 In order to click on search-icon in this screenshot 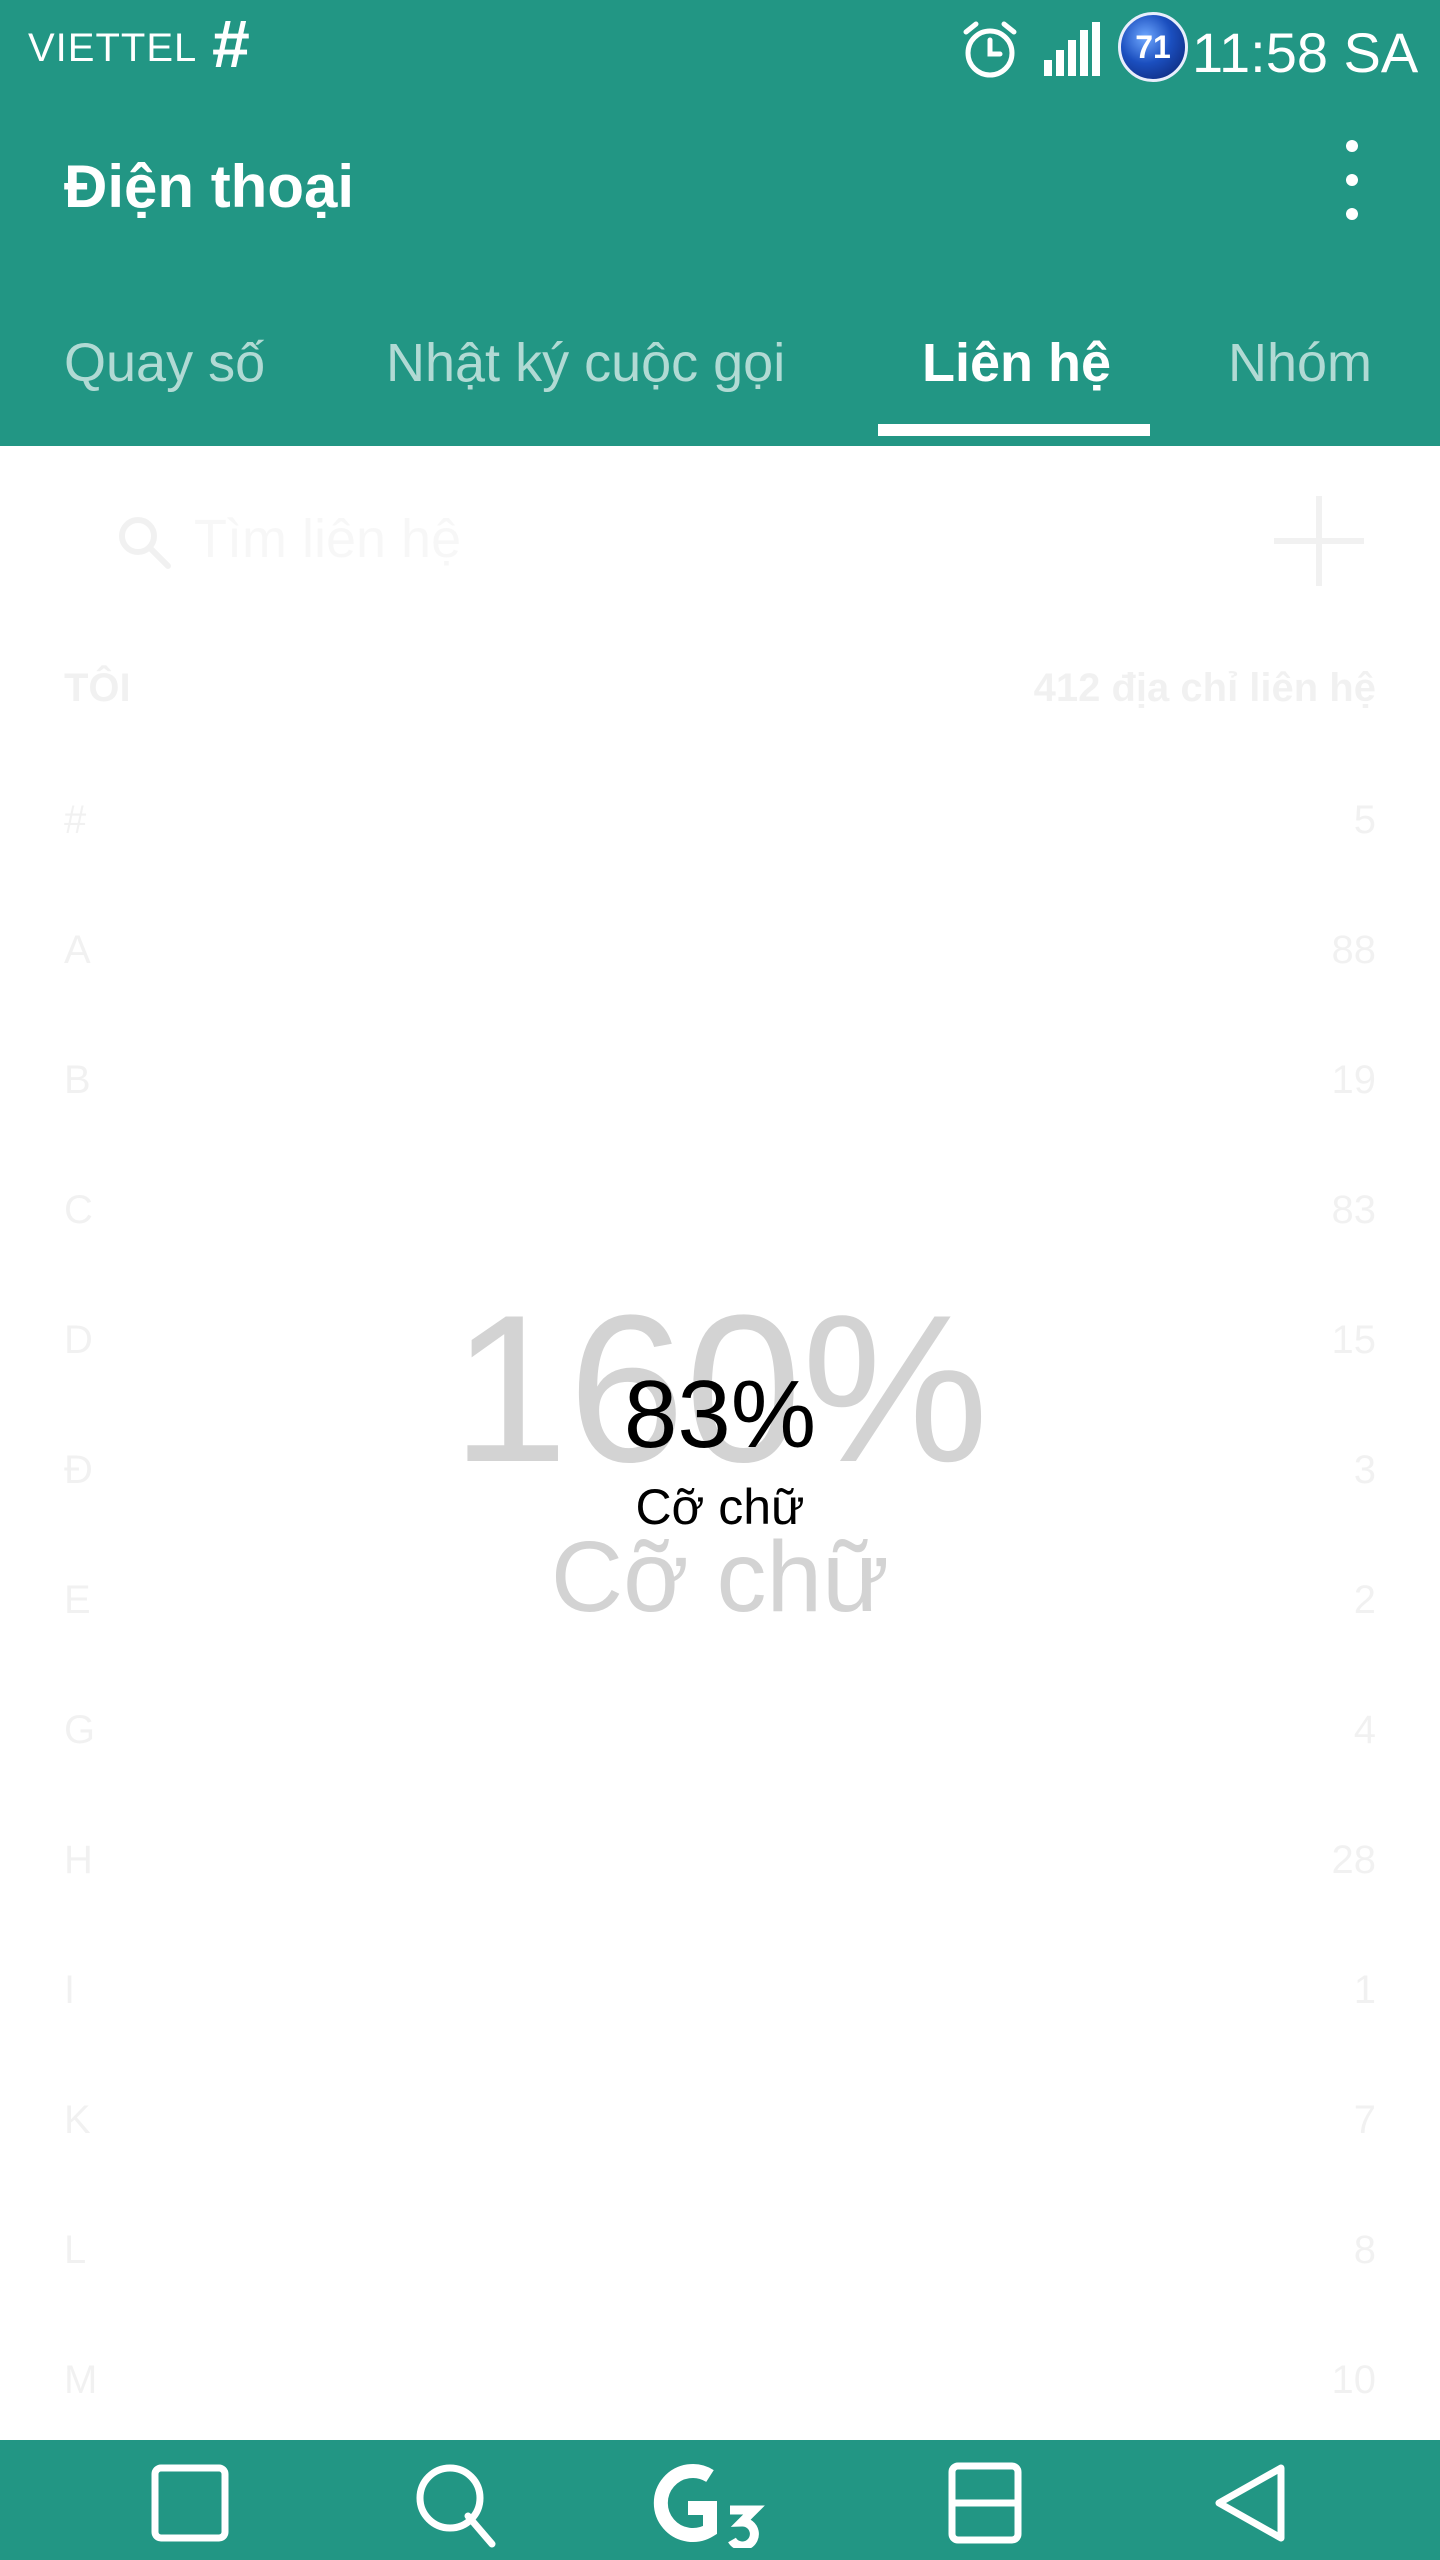, I will do `click(145, 543)`.